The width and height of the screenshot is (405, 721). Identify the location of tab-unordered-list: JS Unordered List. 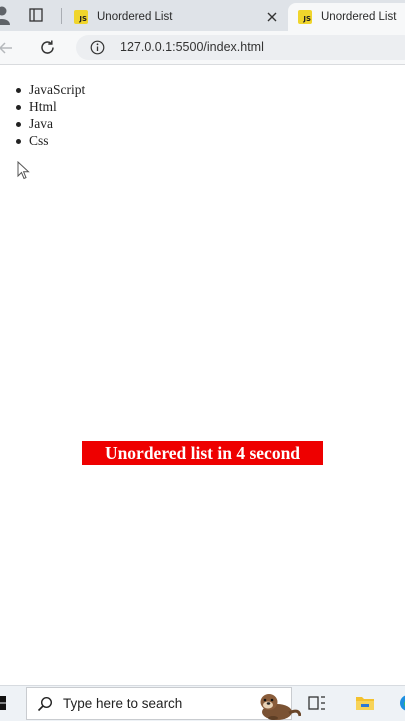
(178, 16).